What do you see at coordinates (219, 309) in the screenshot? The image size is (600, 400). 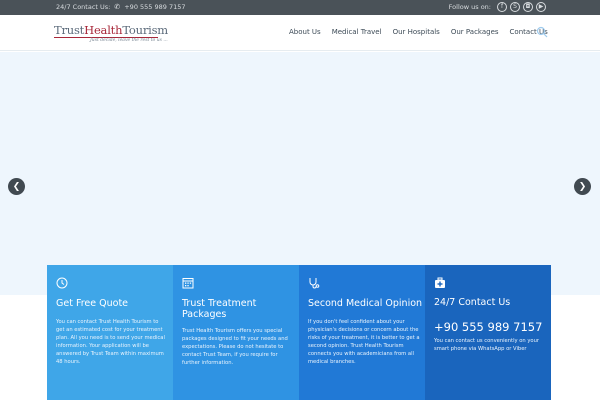 I see `feature-title: Trust Treatment Packages` at bounding box center [219, 309].